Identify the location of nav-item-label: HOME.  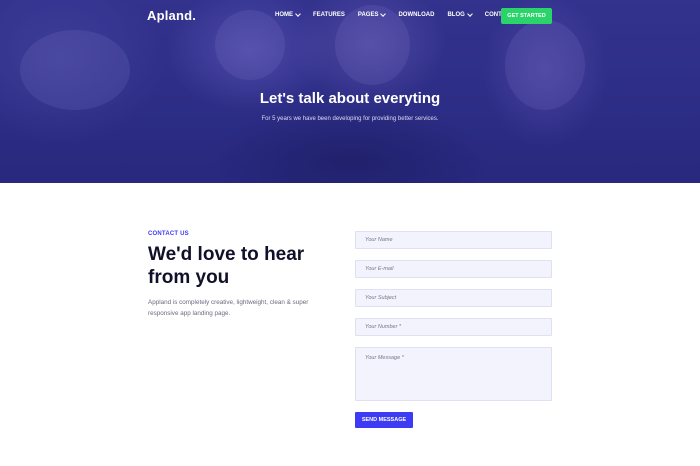
(284, 15).